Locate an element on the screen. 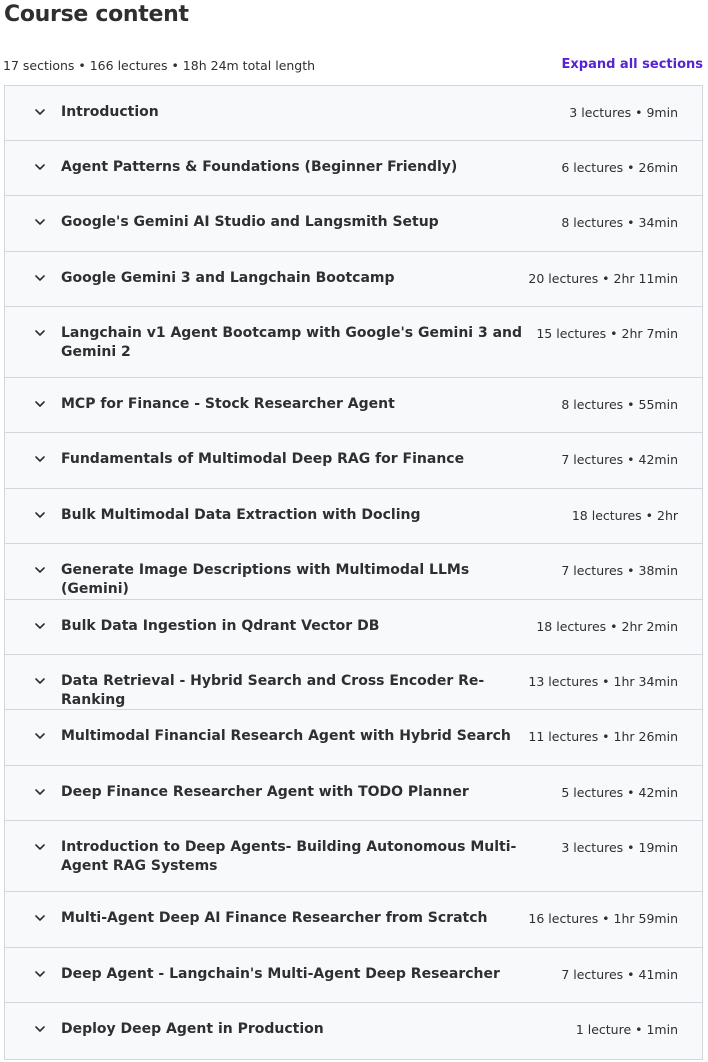 This screenshot has width=708, height=1062. page-title: Course content is located at coordinates (96, 14).